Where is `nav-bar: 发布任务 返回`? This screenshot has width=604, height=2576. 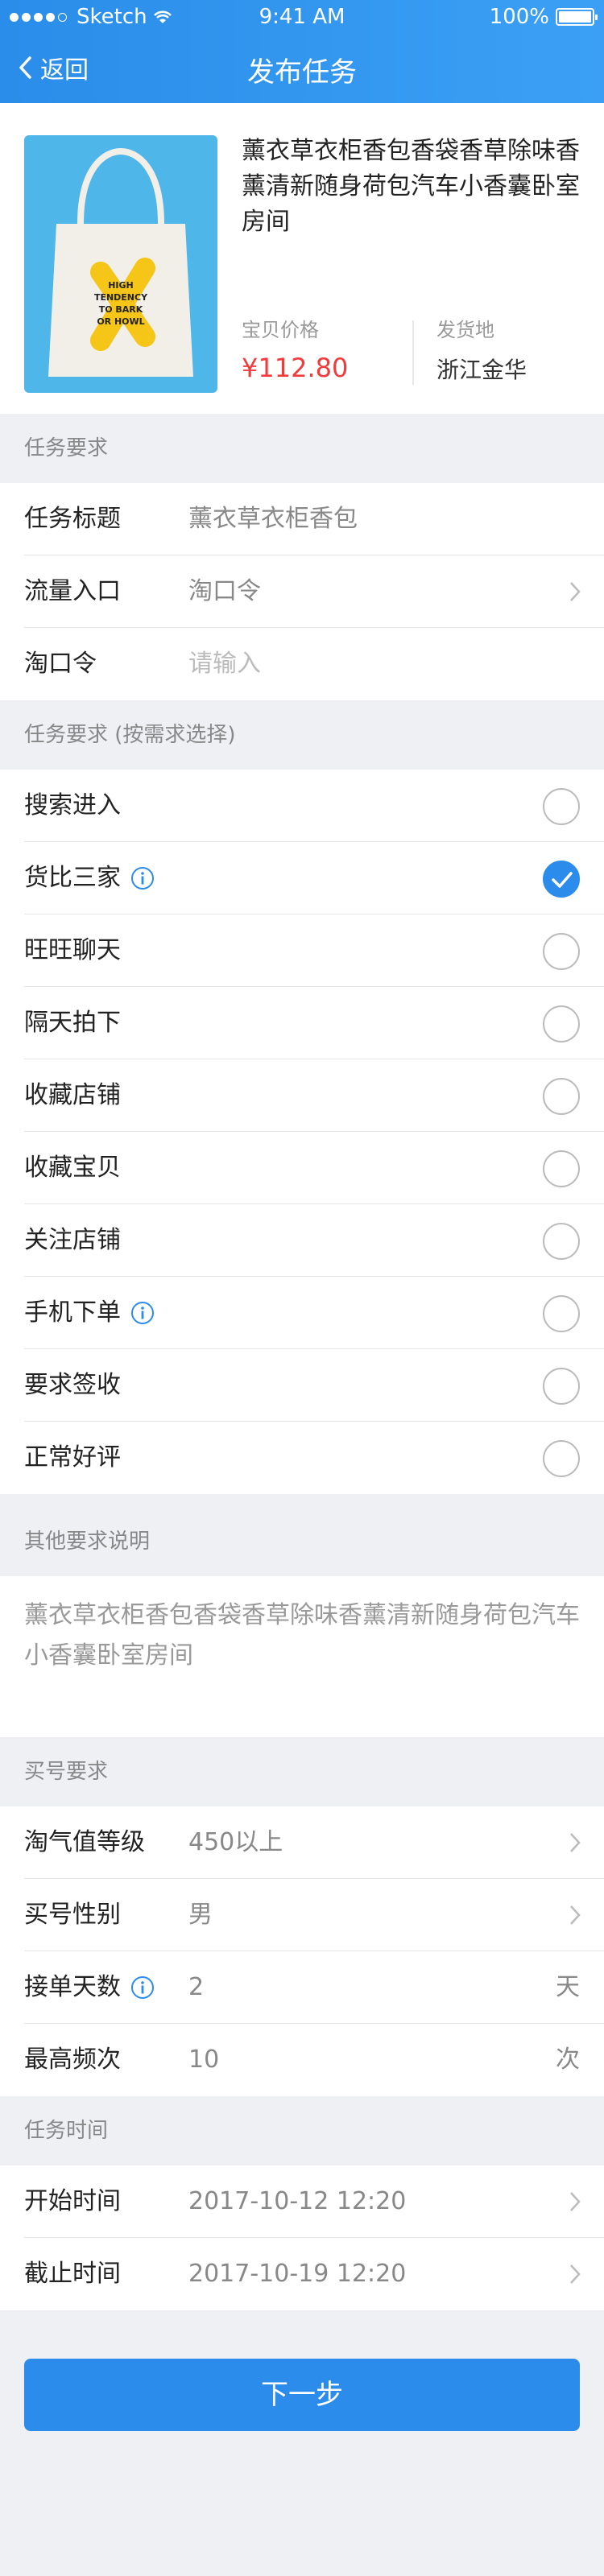
nav-bar: 发布任务 返回 is located at coordinates (302, 68).